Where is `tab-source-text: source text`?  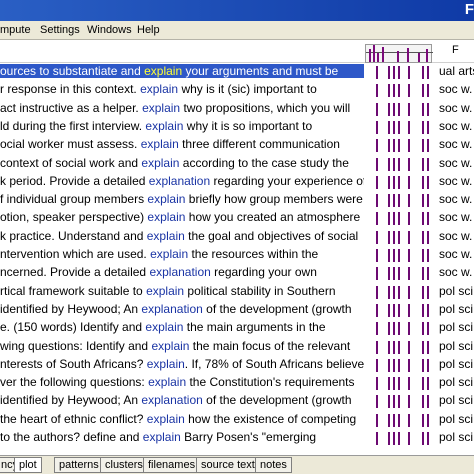 tab-source-text: source text is located at coordinates (228, 465).